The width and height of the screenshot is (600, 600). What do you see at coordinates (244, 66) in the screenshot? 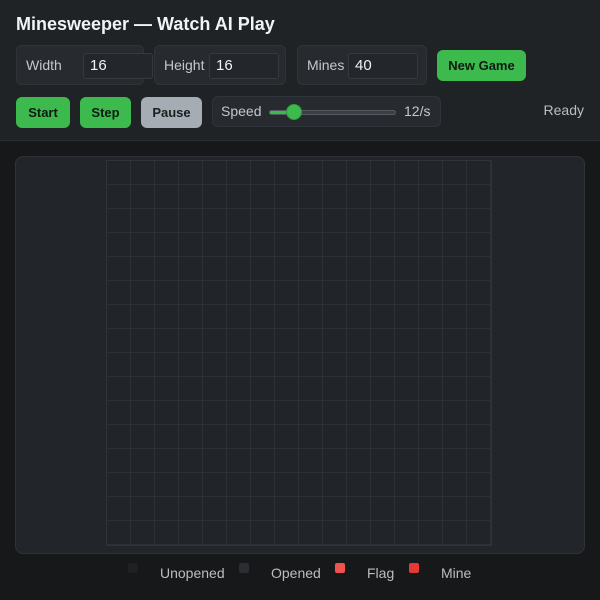
I see `height-input: 16` at bounding box center [244, 66].